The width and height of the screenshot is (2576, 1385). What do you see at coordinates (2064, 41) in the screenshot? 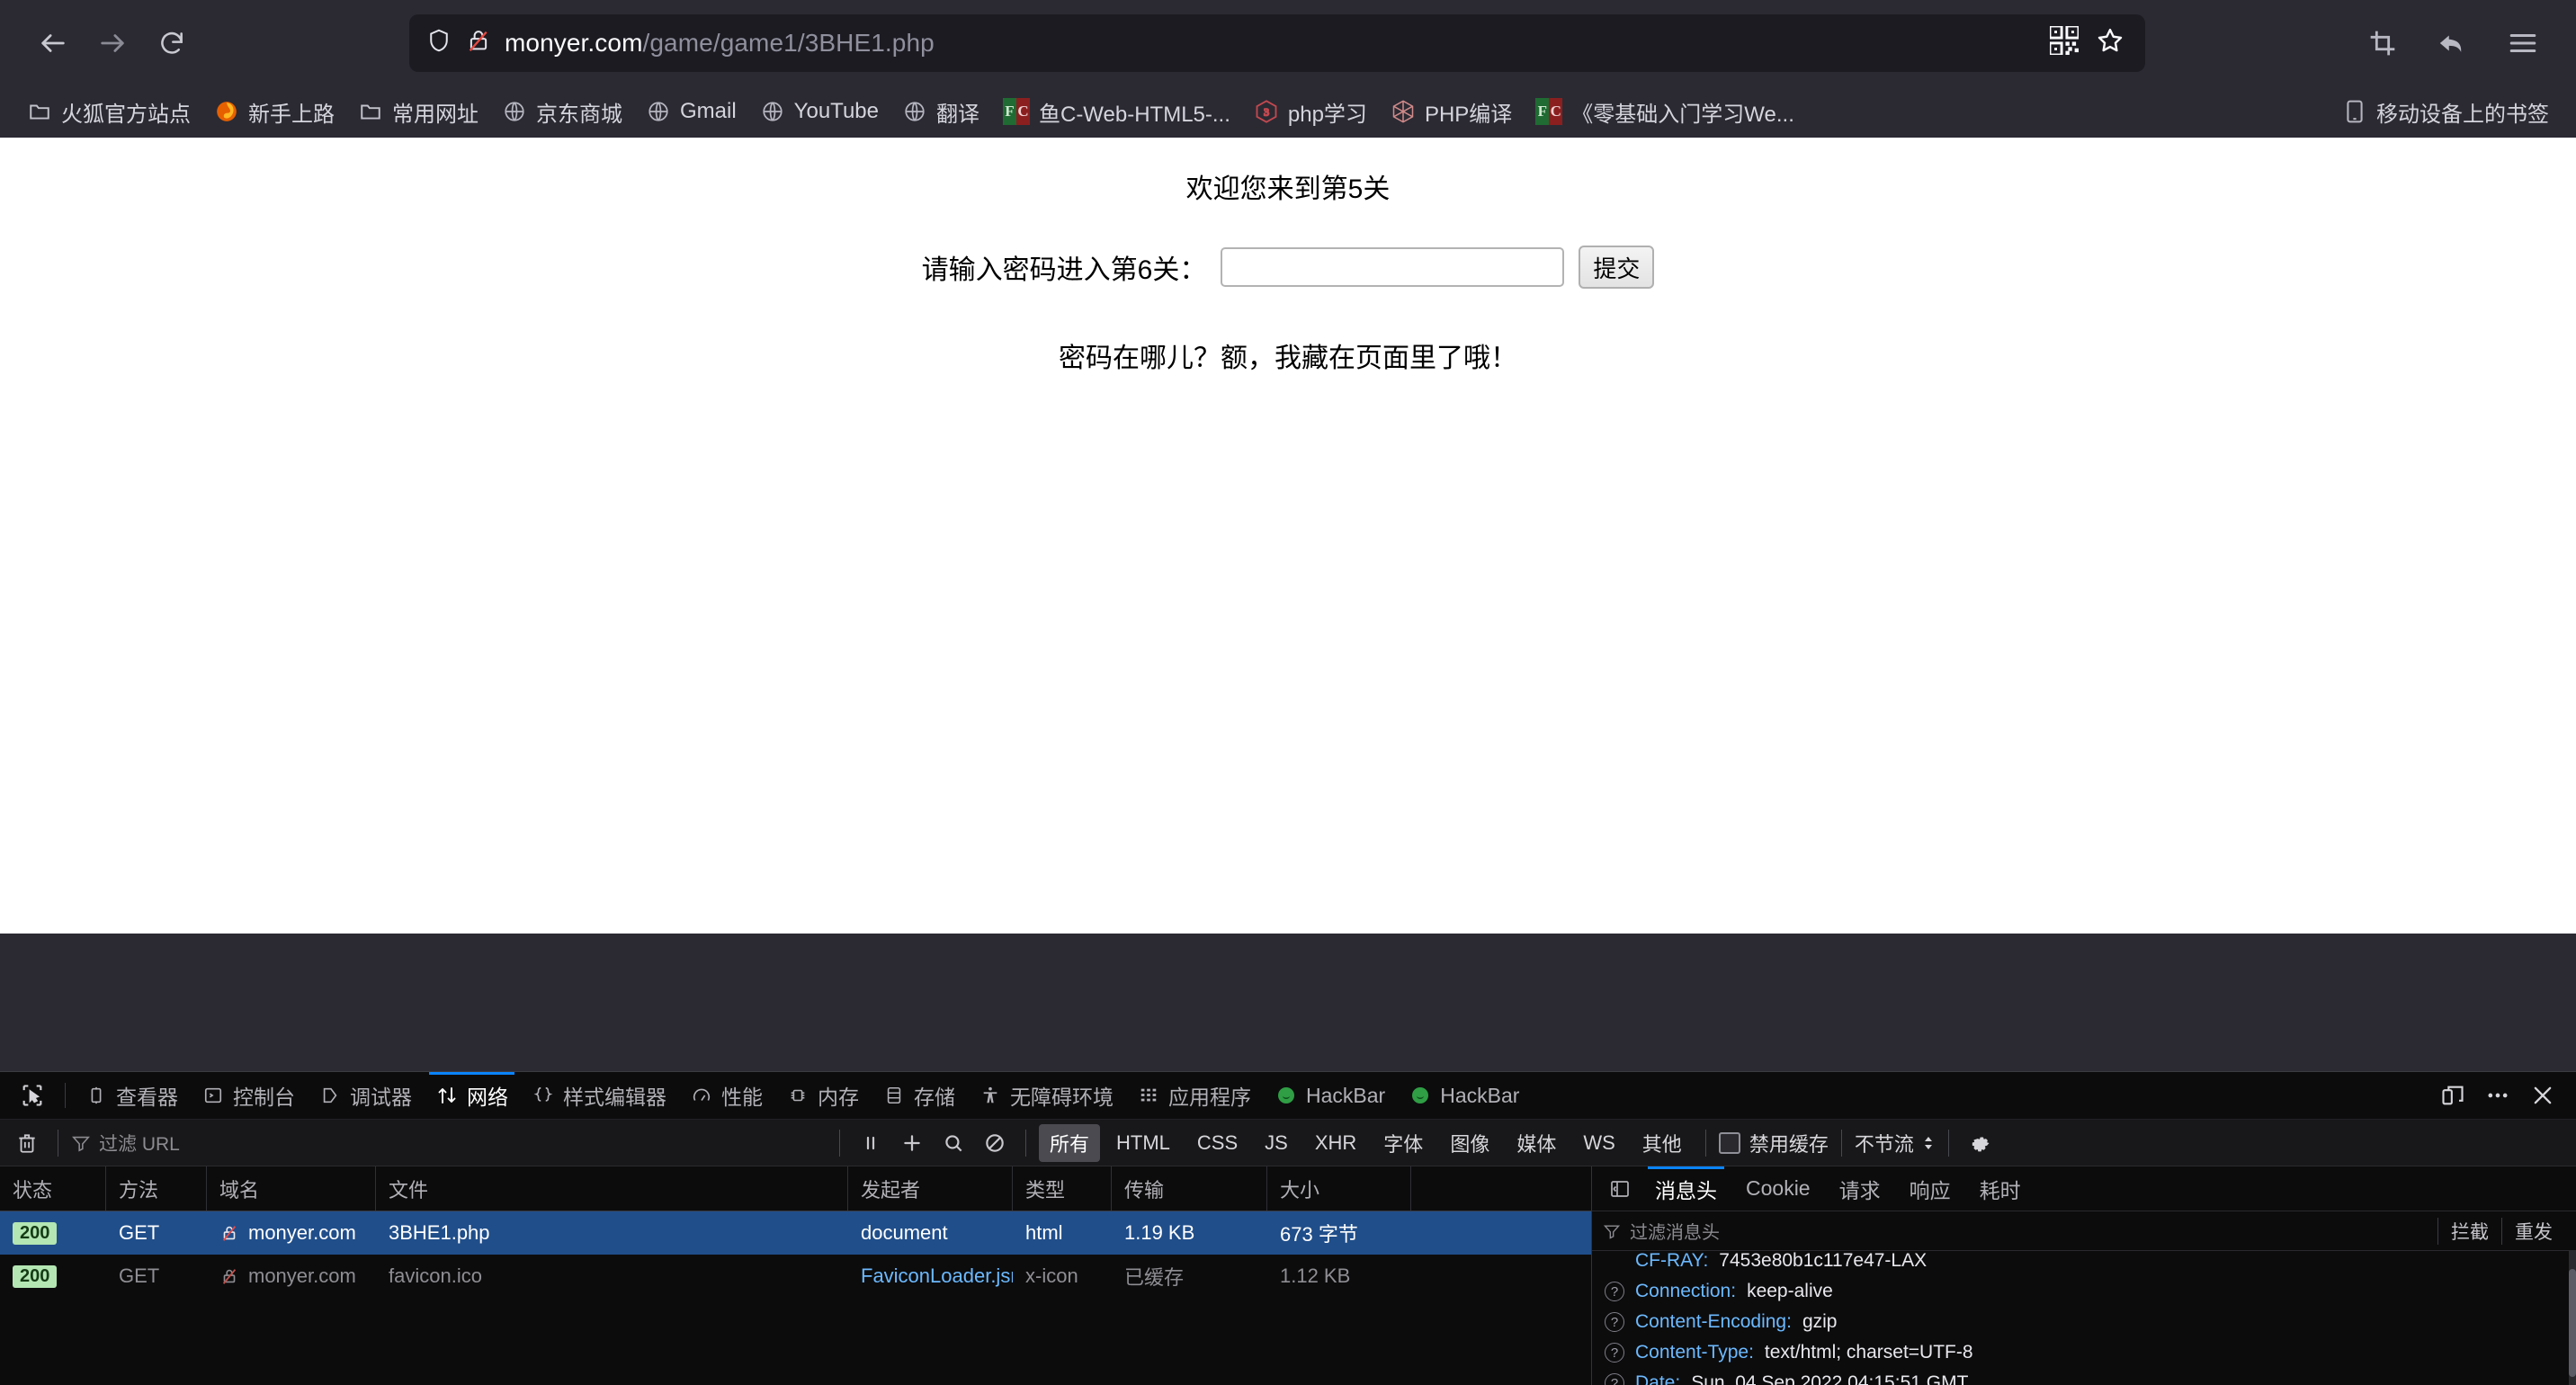
I see `qr-code-icon` at bounding box center [2064, 41].